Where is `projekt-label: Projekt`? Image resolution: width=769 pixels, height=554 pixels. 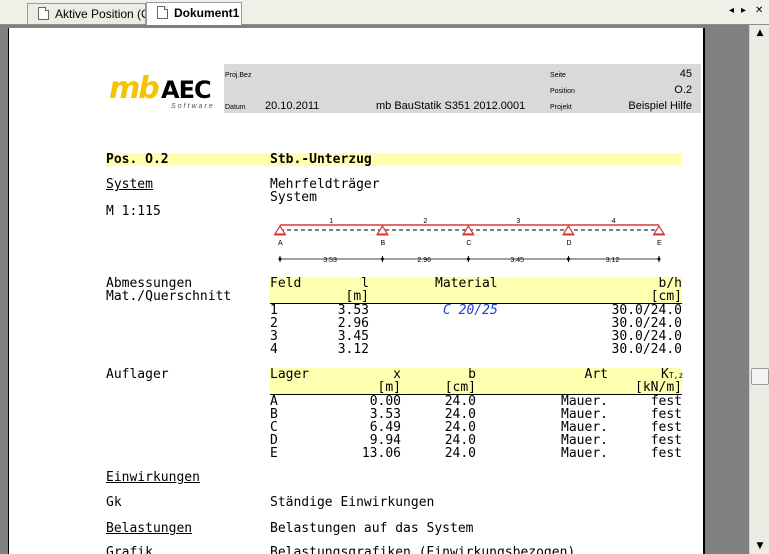
projekt-label: Projekt is located at coordinates (561, 107).